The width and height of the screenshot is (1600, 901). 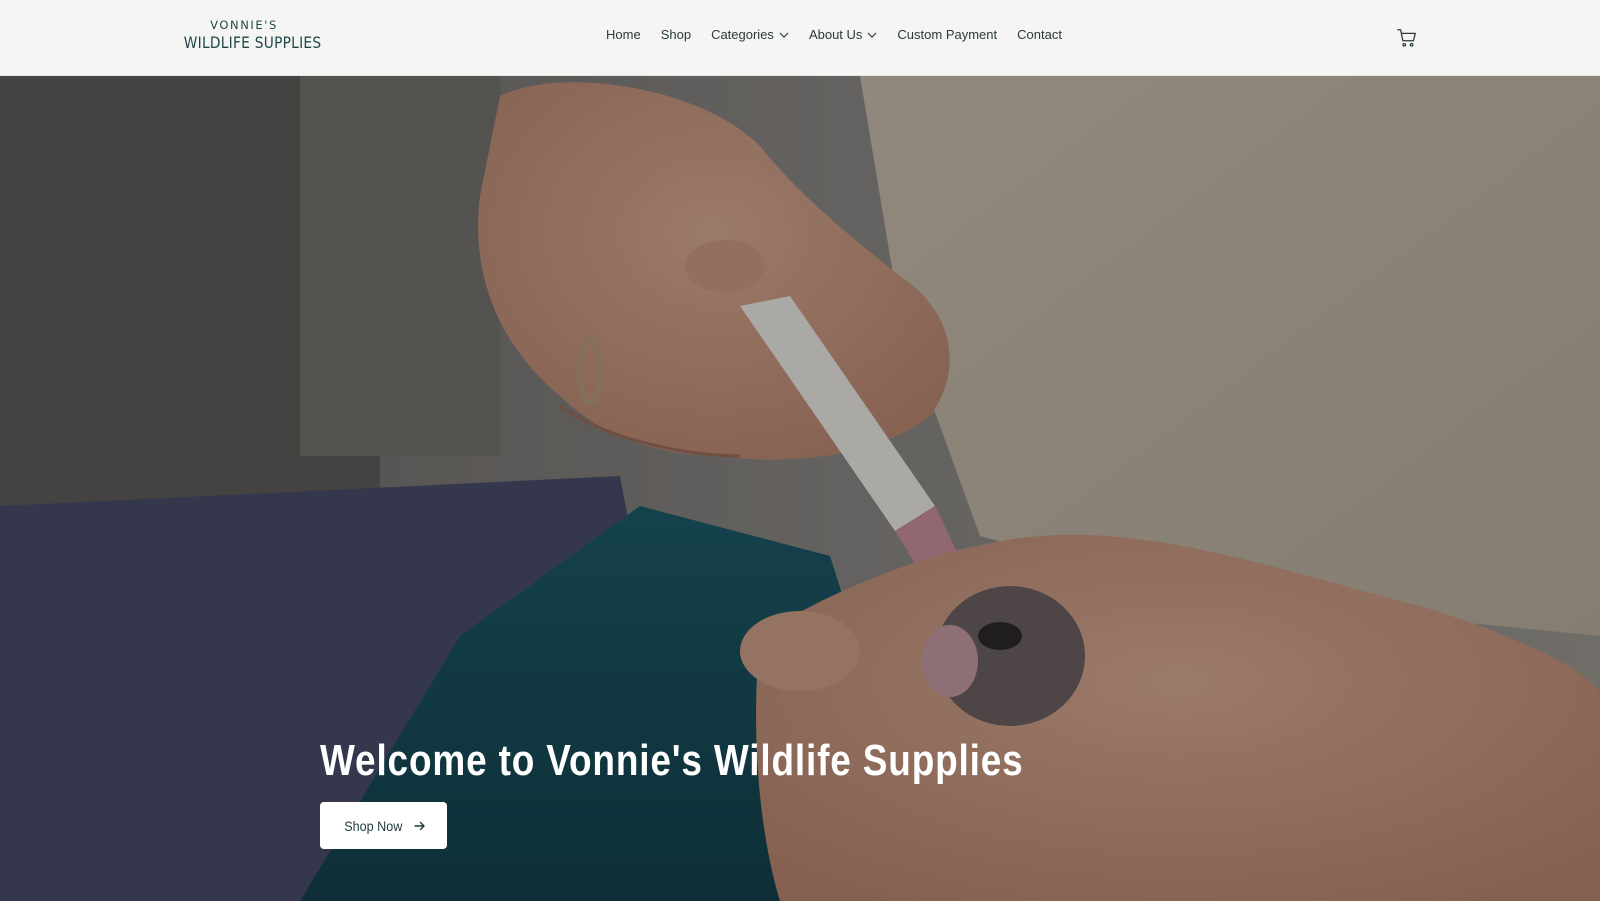 I want to click on nav-home: Home, so click(x=623, y=34).